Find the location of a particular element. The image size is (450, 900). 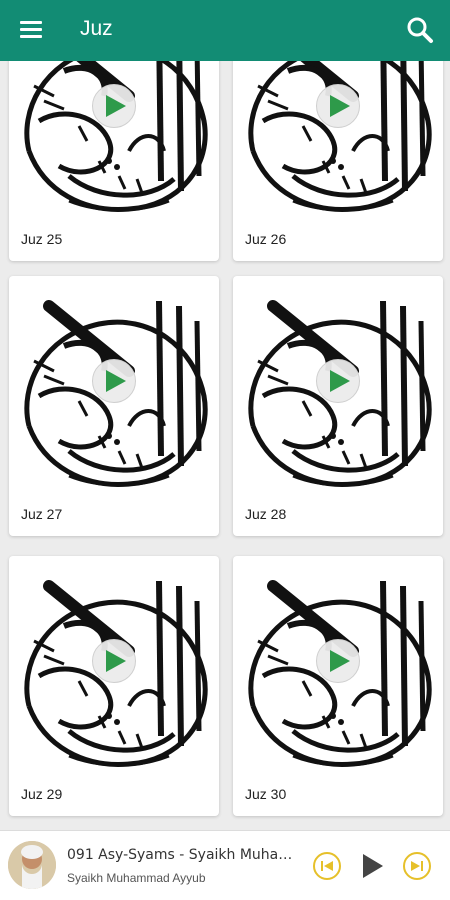

reciter-avatar is located at coordinates (32, 865).